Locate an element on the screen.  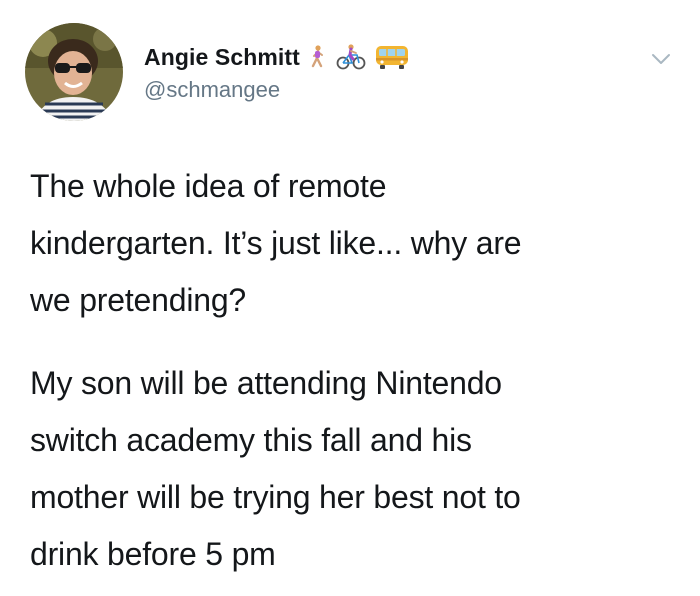
chevron-down-icon is located at coordinates (661, 59).